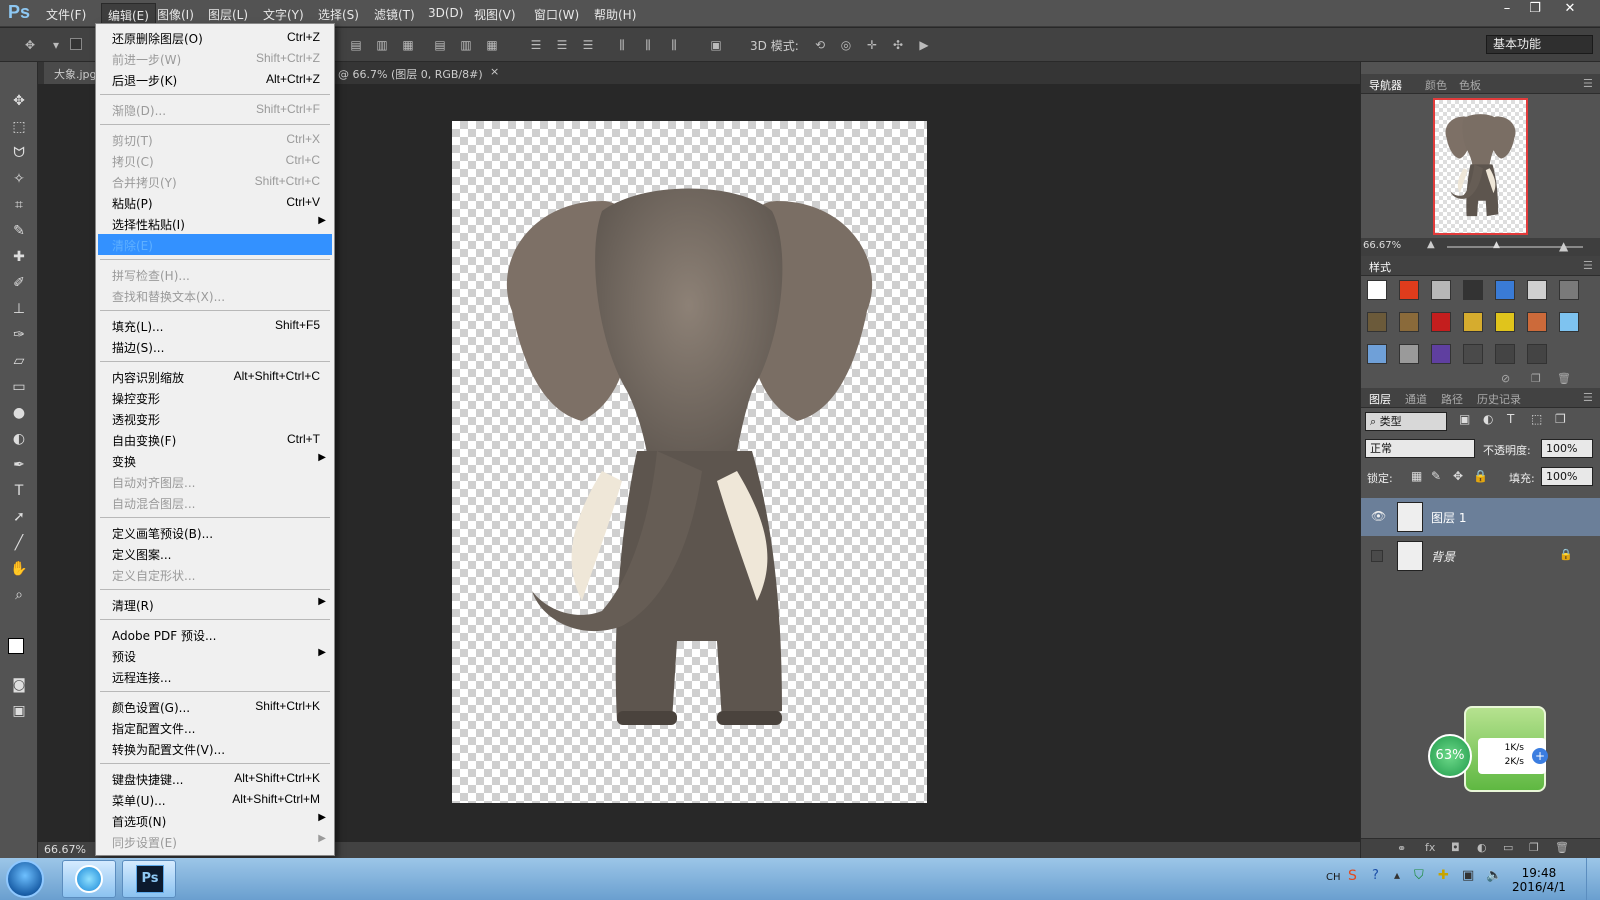  I want to click on distribute-left-icon: ⫼, so click(622, 45).